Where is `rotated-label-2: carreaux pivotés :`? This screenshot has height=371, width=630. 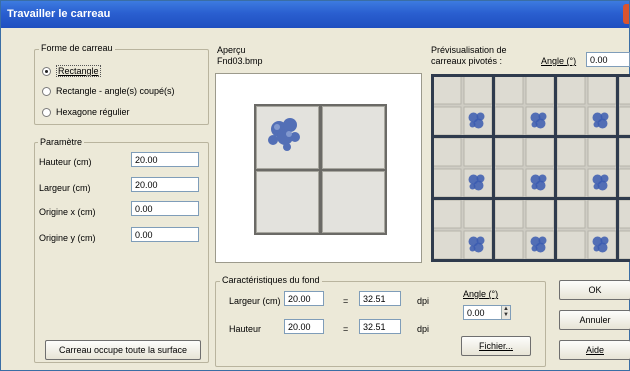
rotated-label-2: carreaux pivotés : is located at coordinates (467, 61).